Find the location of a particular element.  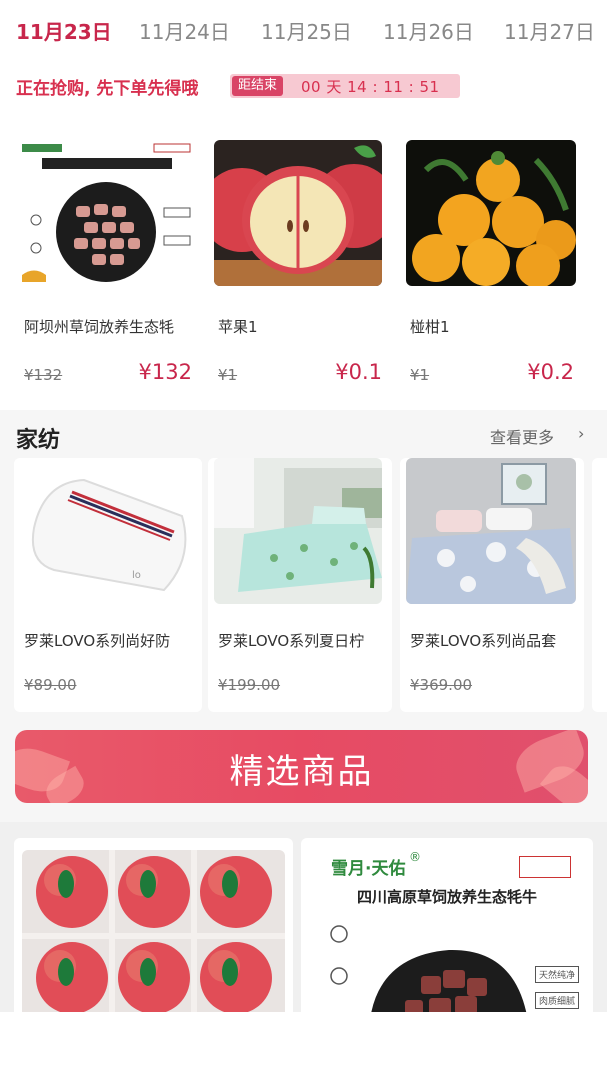

featured-banner: 精选商品 is located at coordinates (301, 766).